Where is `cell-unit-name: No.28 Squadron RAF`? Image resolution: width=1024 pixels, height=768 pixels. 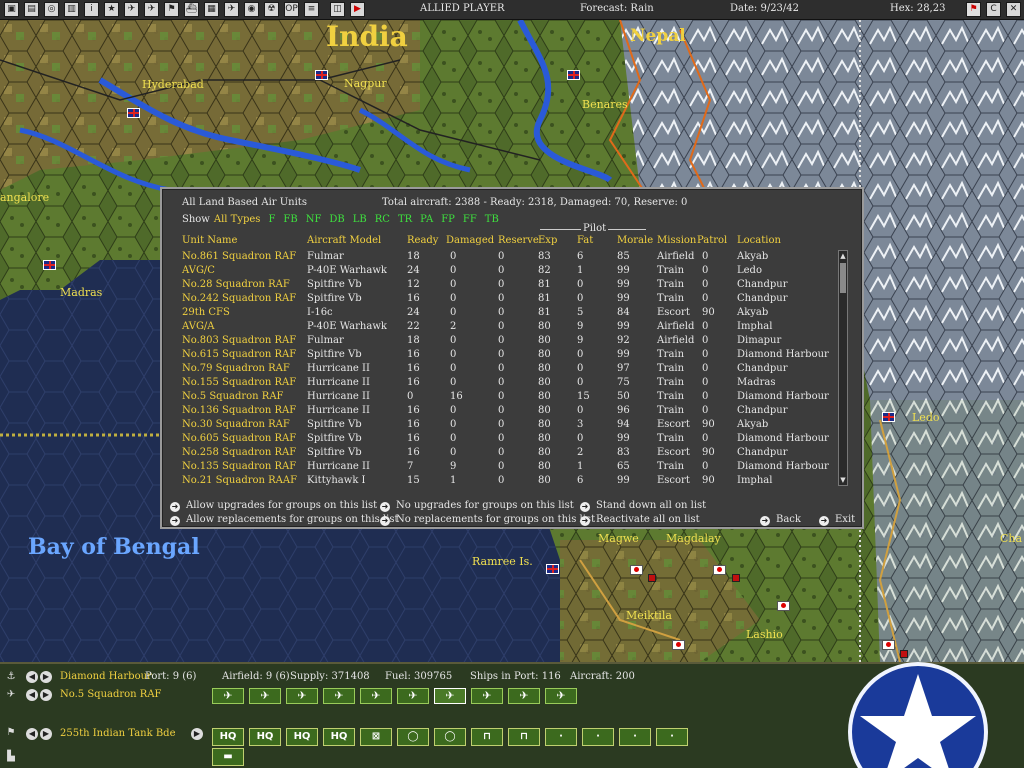
cell-unit-name: No.28 Squadron RAF is located at coordinates (236, 285).